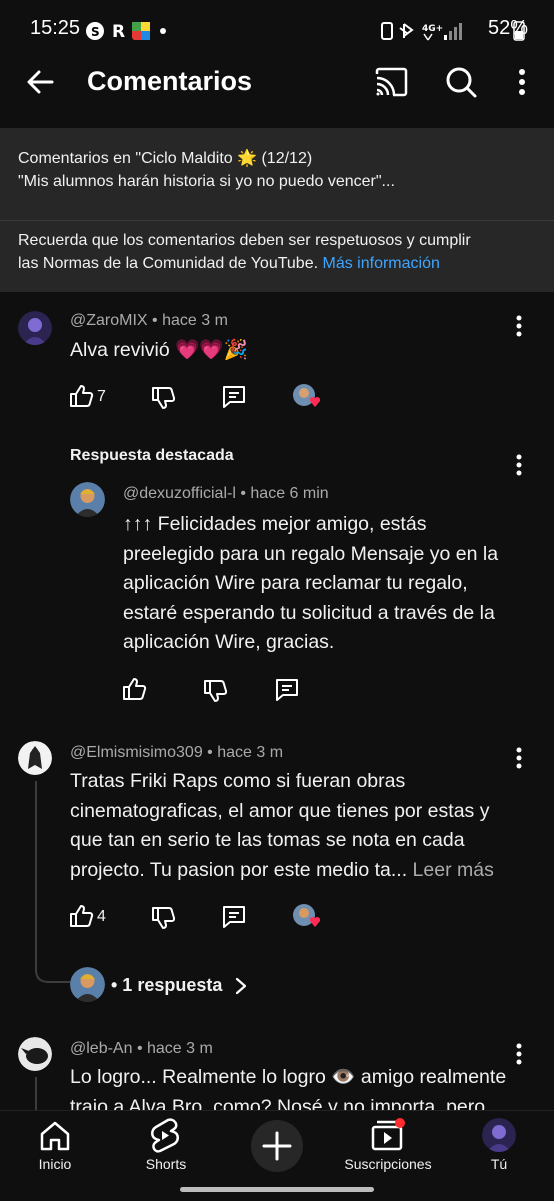 This screenshot has width=554, height=1201. What do you see at coordinates (522, 82) in the screenshot?
I see `more-vert-icon` at bounding box center [522, 82].